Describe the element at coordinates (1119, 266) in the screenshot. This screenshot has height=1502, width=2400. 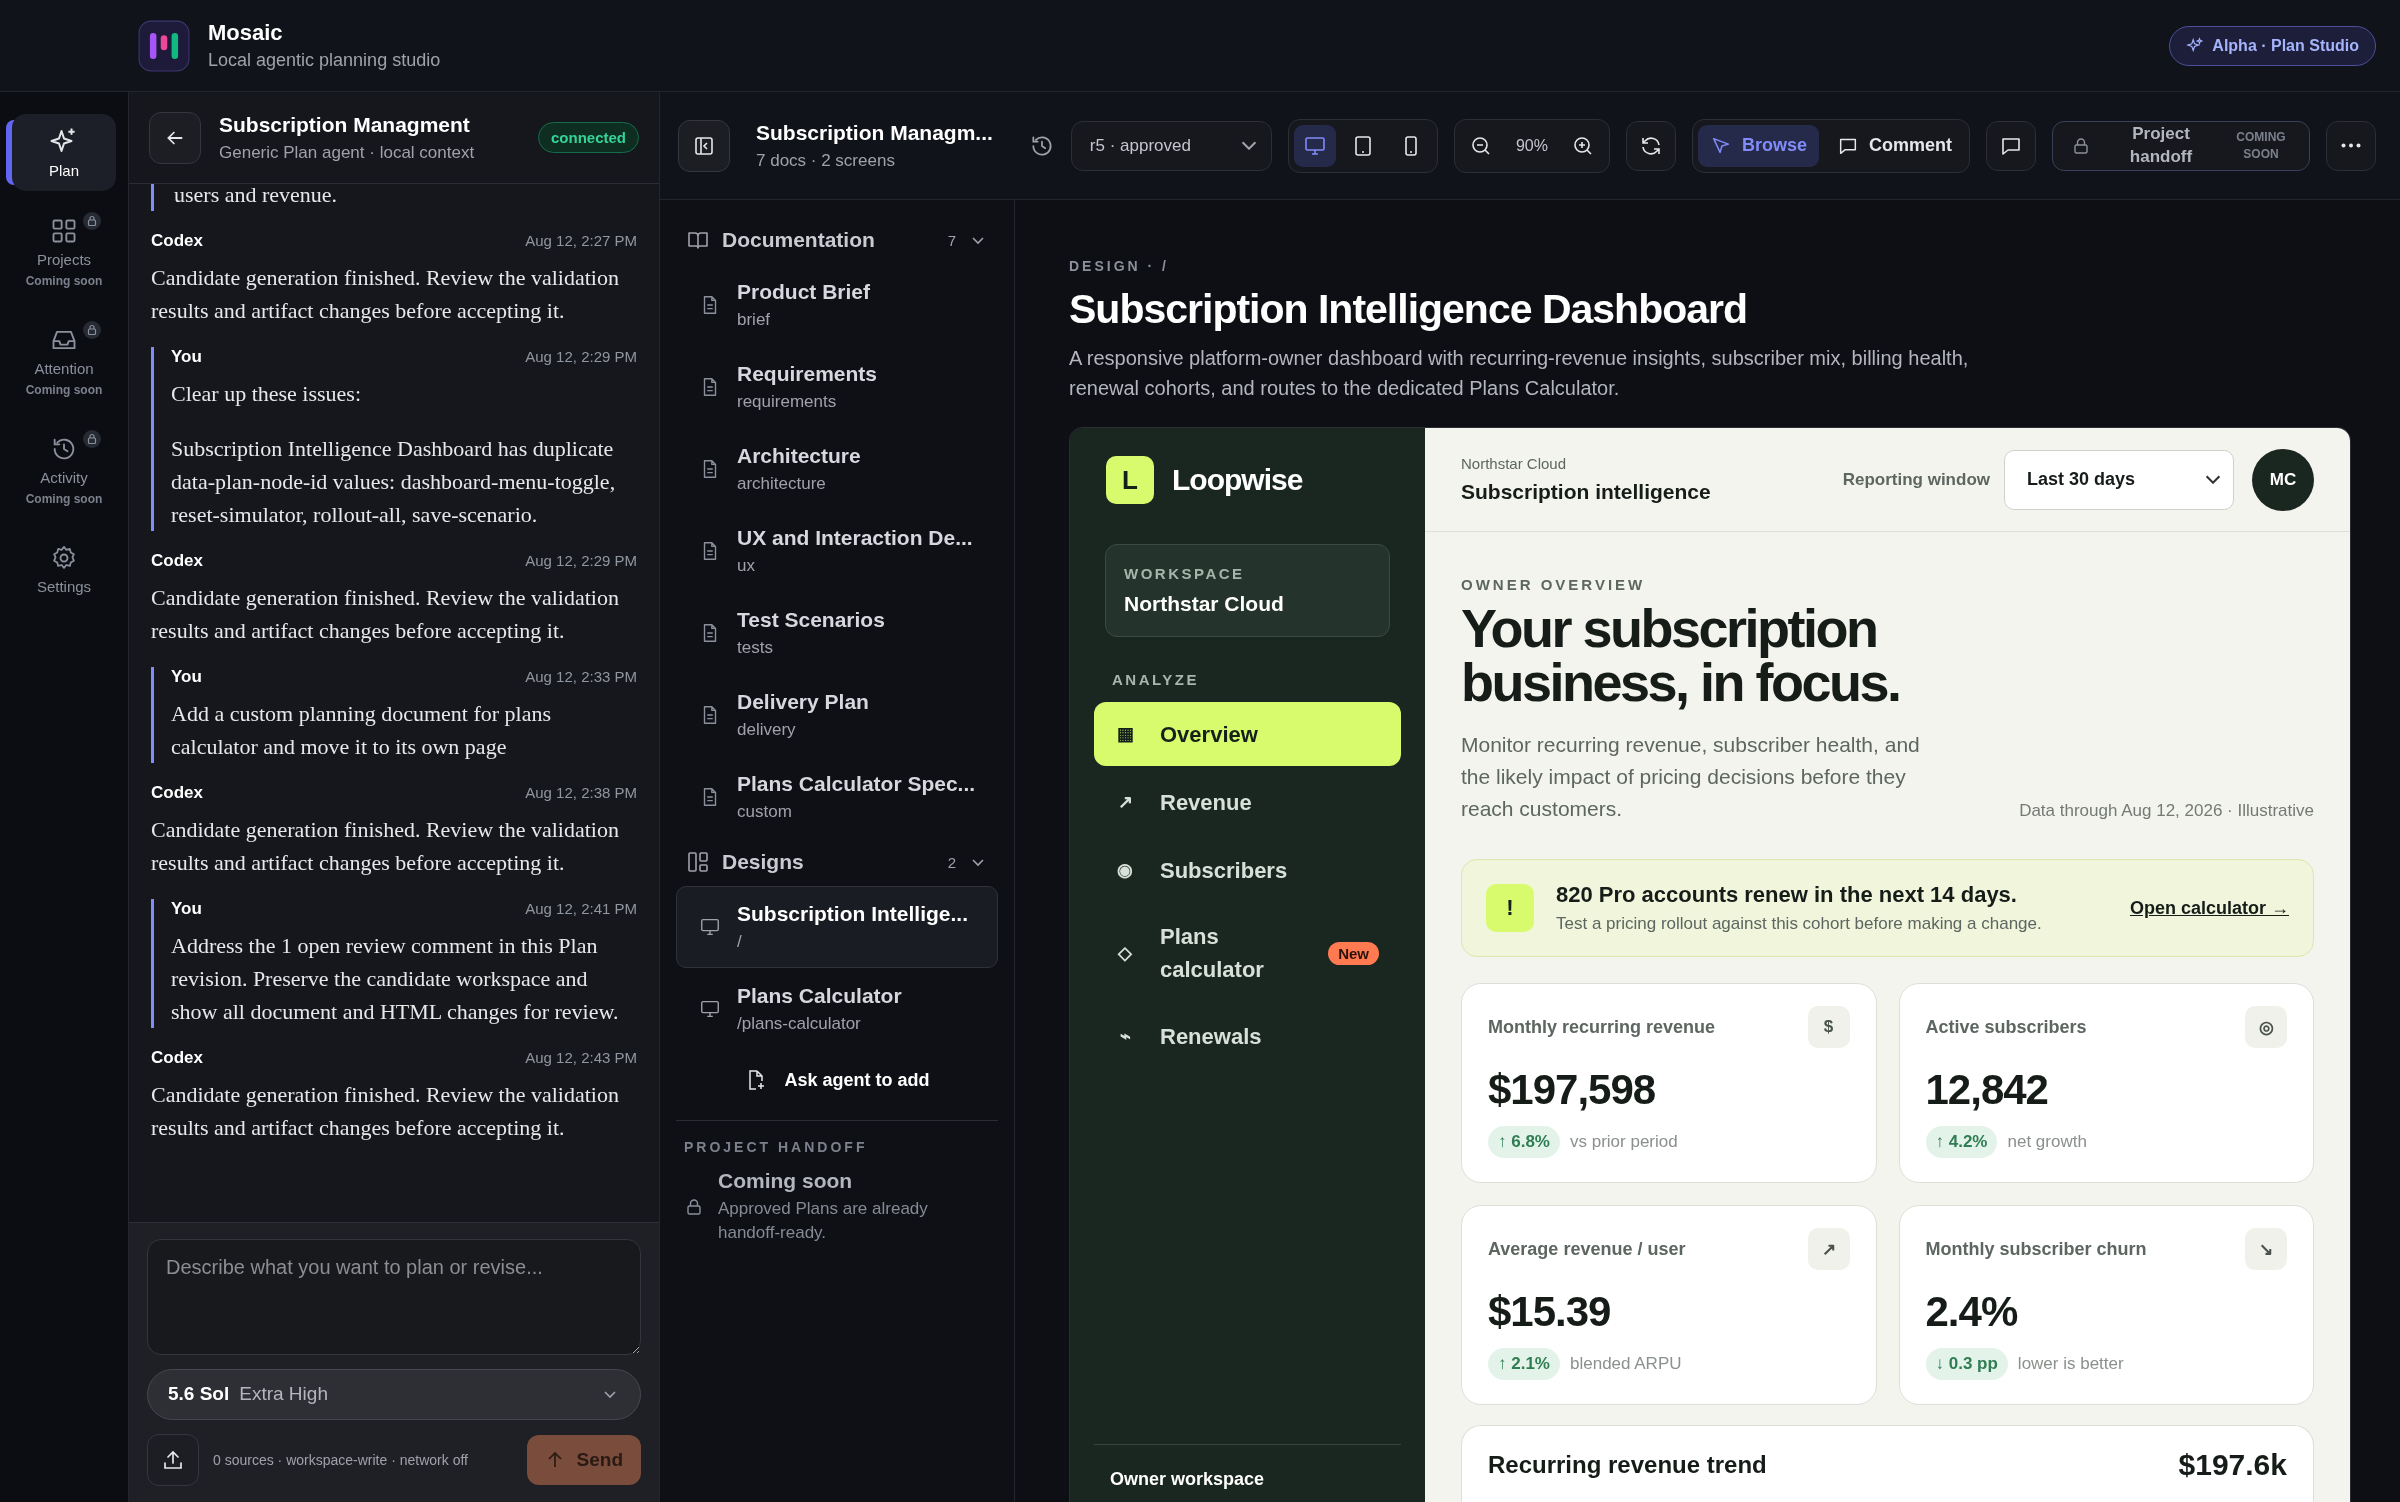
I see `breadcrumb: DESIGN · /` at that location.